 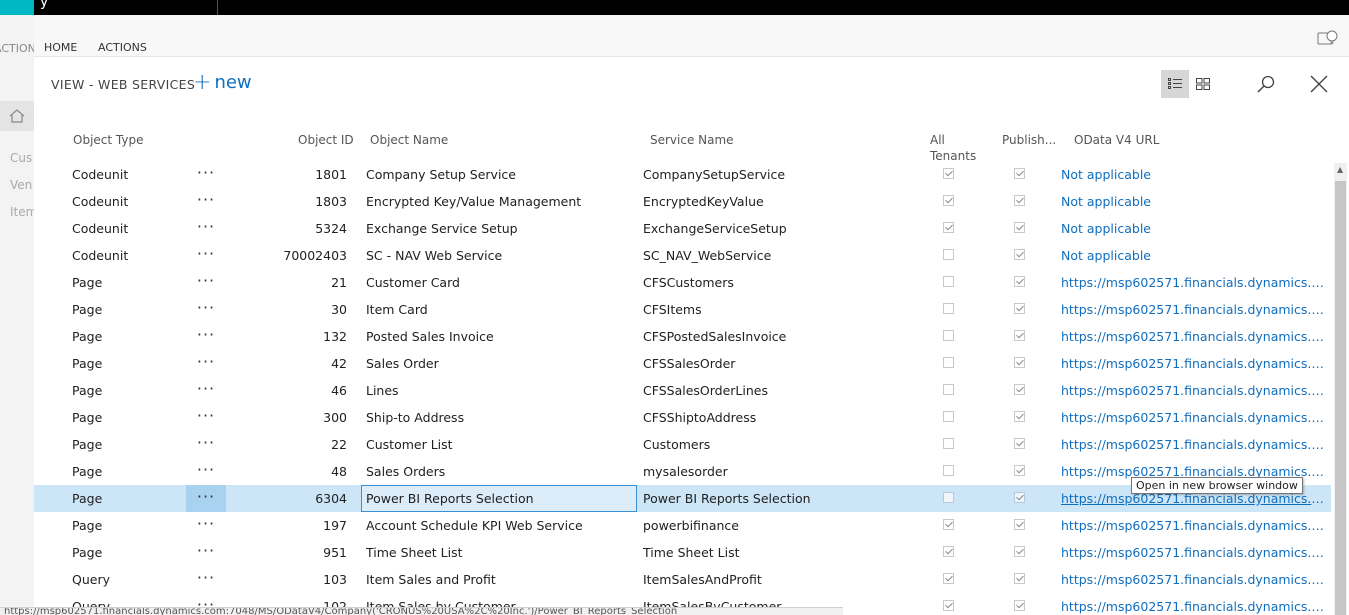 What do you see at coordinates (501, 471) in the screenshot?
I see `cell-object-name: Sales Orders` at bounding box center [501, 471].